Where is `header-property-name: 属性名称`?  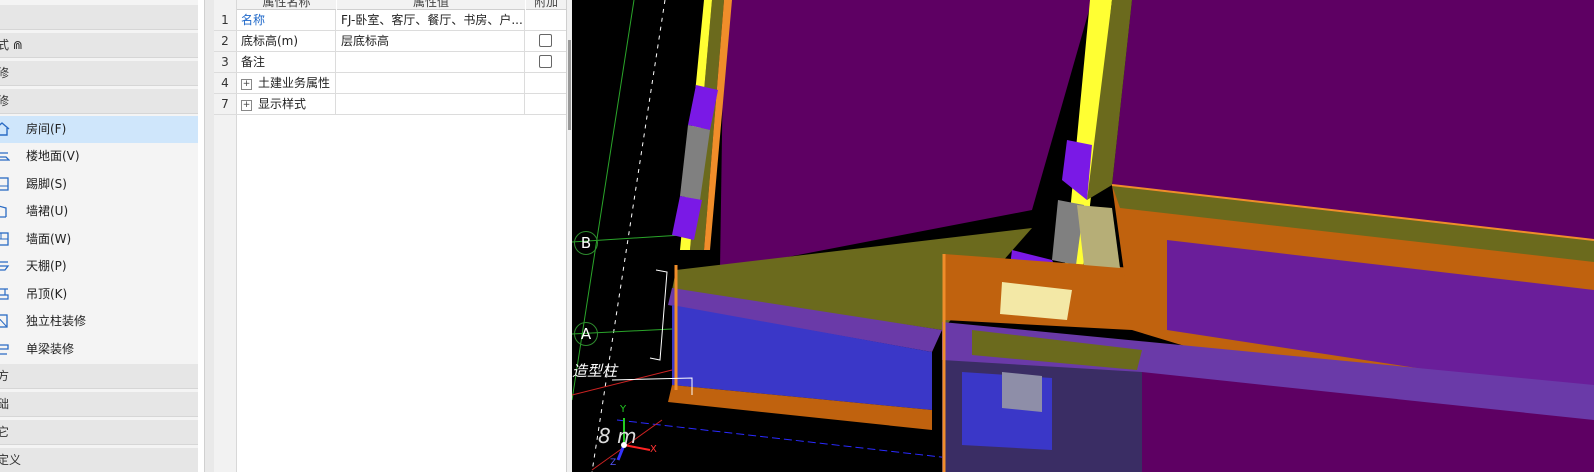
header-property-name: 属性名称 is located at coordinates (286, 5).